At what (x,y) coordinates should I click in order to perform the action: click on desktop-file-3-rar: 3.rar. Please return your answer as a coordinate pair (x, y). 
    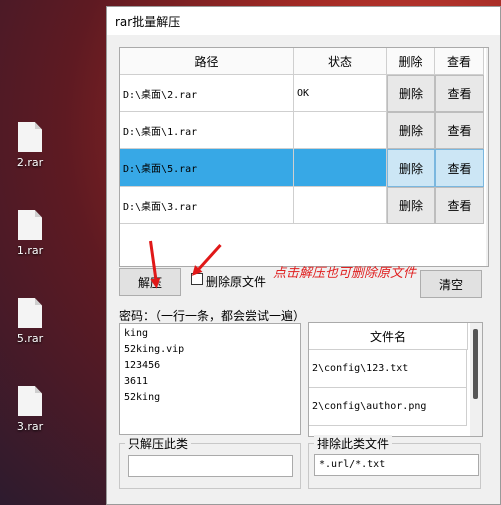
    Looking at the image, I should click on (30, 409).